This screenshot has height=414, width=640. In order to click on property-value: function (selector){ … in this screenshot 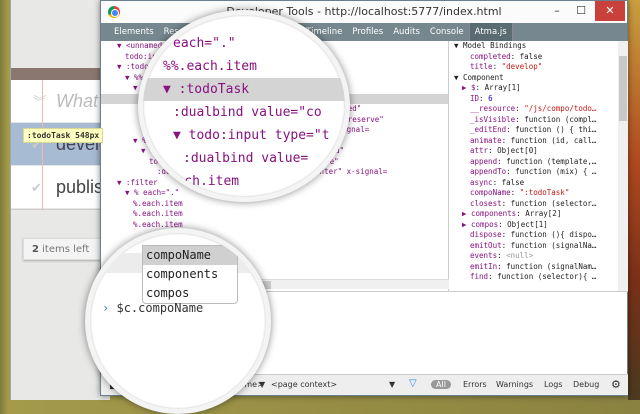, I will do `click(547, 276)`.